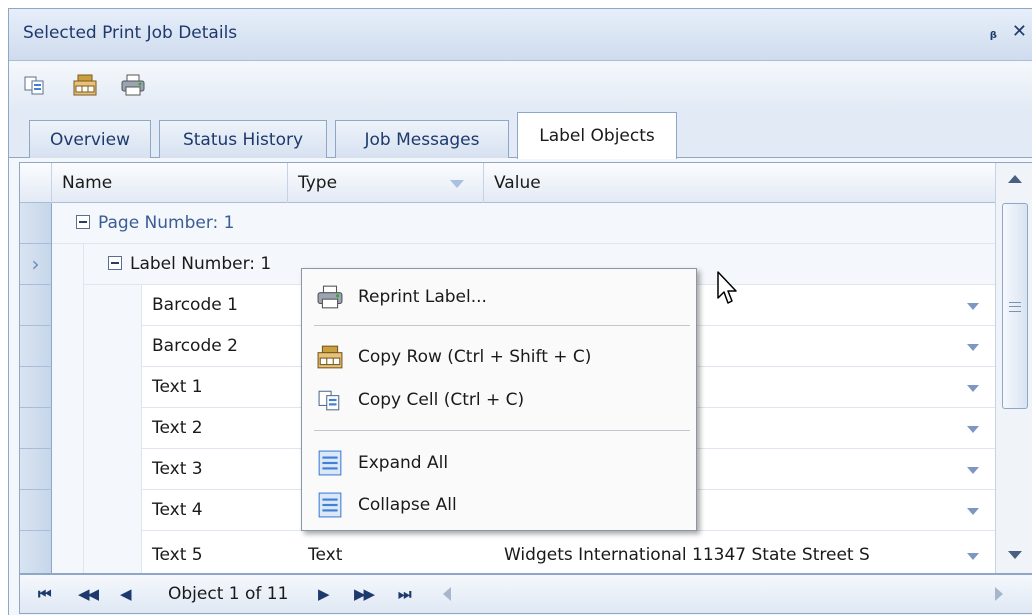  What do you see at coordinates (228, 594) in the screenshot?
I see `record-position: Object 1 of 11` at bounding box center [228, 594].